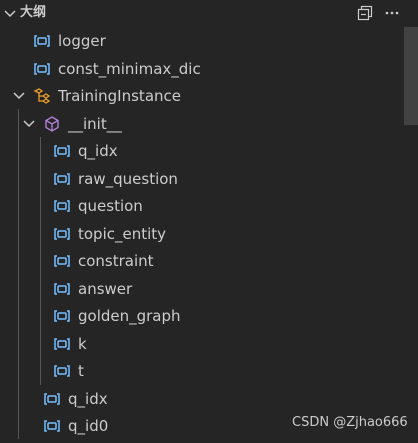 The height and width of the screenshot is (443, 418). I want to click on tree-item-label: constraint, so click(116, 261).